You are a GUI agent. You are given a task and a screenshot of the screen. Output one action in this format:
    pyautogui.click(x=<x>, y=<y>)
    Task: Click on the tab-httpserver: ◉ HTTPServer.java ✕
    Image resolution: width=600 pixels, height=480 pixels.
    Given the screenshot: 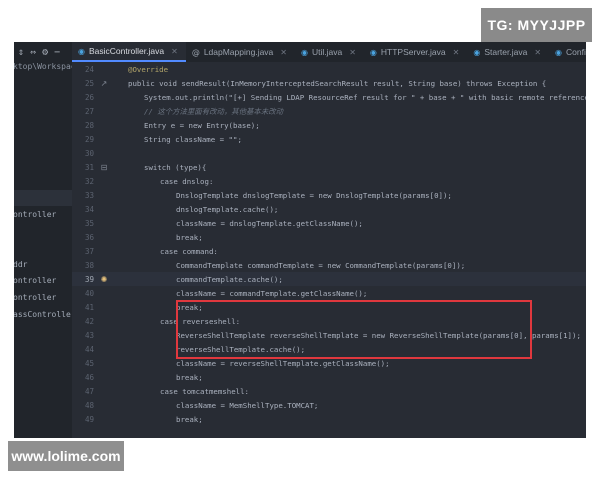 What is the action you would take?
    pyautogui.click(x=415, y=52)
    